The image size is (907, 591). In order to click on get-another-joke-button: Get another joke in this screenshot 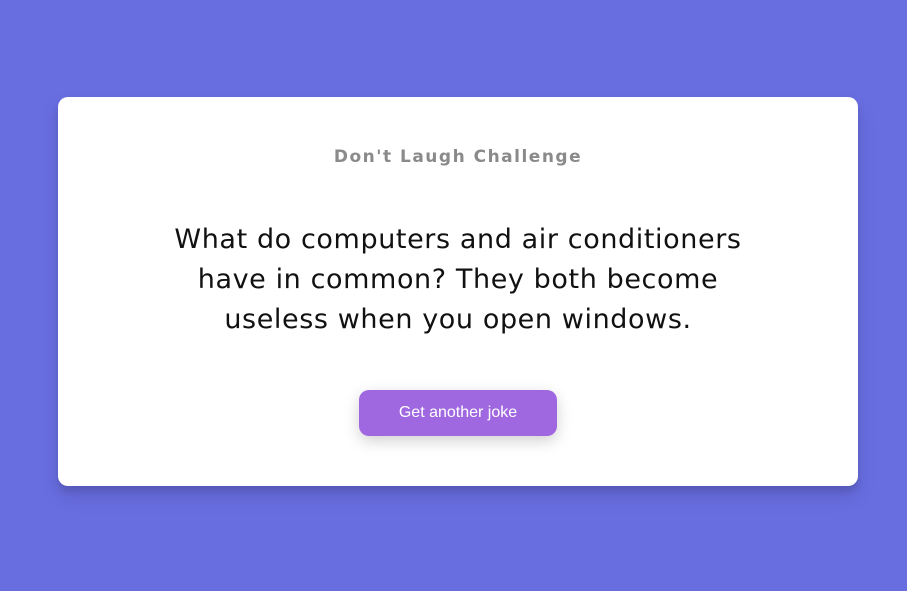, I will do `click(458, 413)`.